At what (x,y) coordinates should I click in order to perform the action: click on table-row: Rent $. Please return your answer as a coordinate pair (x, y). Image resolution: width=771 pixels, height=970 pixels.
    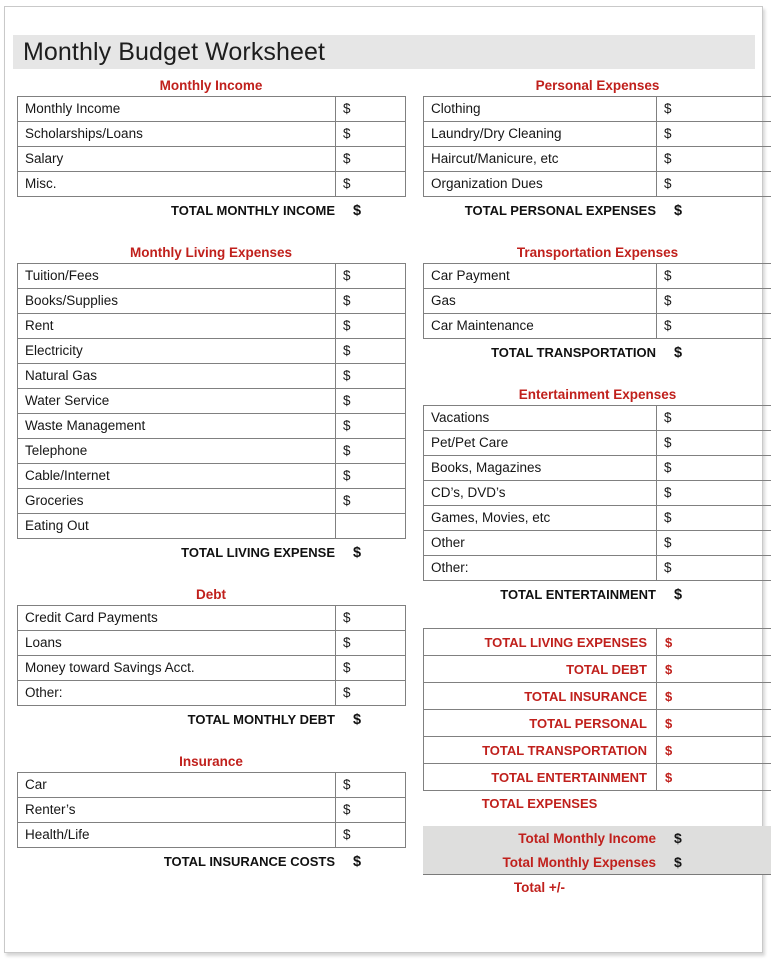
    Looking at the image, I should click on (211, 326).